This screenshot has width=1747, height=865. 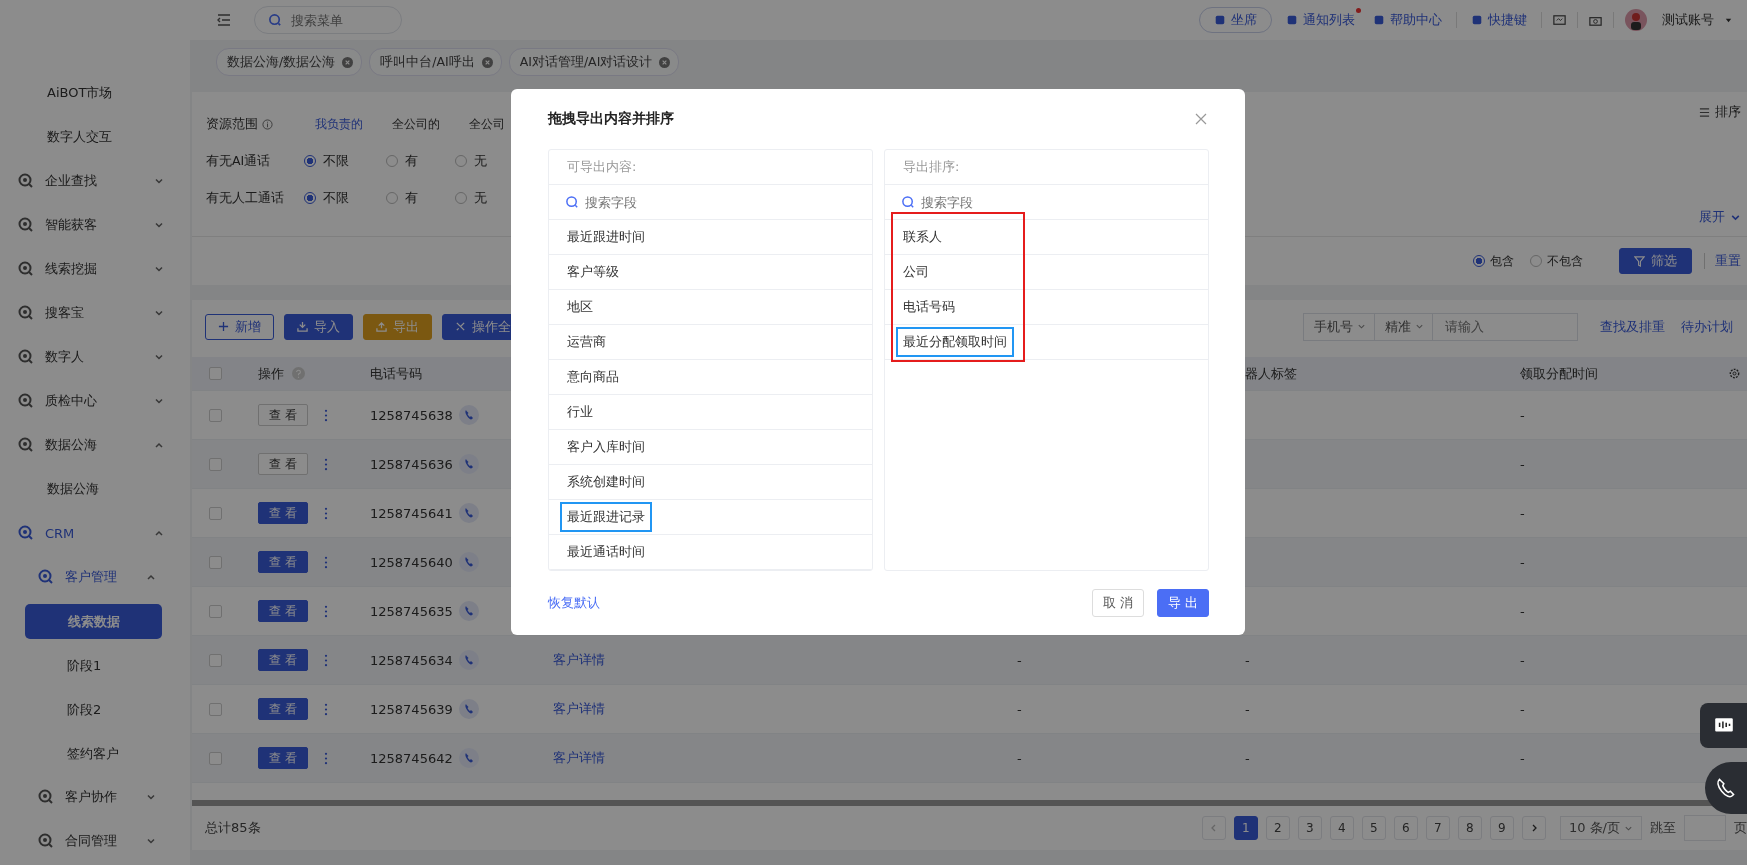 What do you see at coordinates (1712, 217) in the screenshot?
I see `expand-link: 展开` at bounding box center [1712, 217].